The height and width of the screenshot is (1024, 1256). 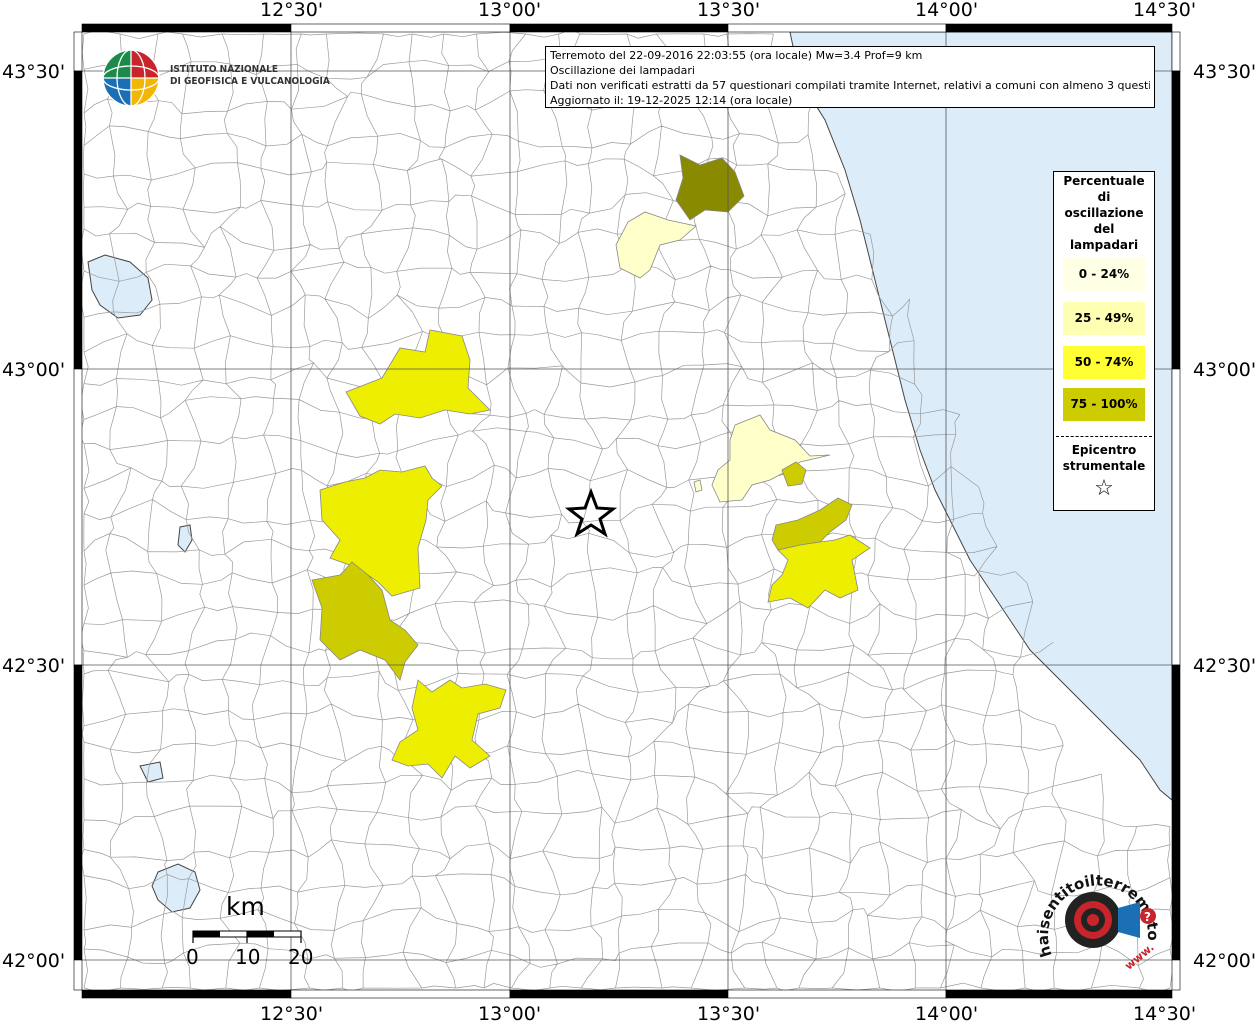 I want to click on legend-epicenter-star-icon: ☆, so click(x=1104, y=488).